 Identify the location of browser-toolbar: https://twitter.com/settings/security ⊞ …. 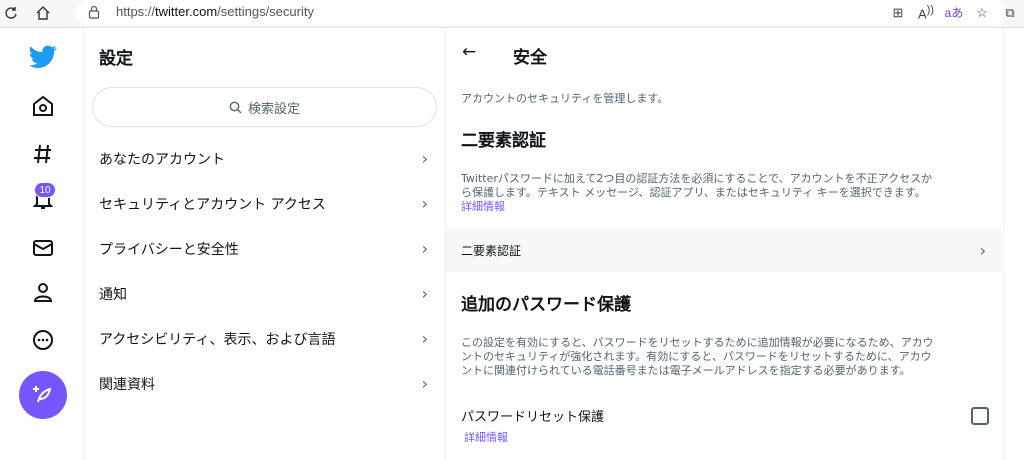
(512, 14).